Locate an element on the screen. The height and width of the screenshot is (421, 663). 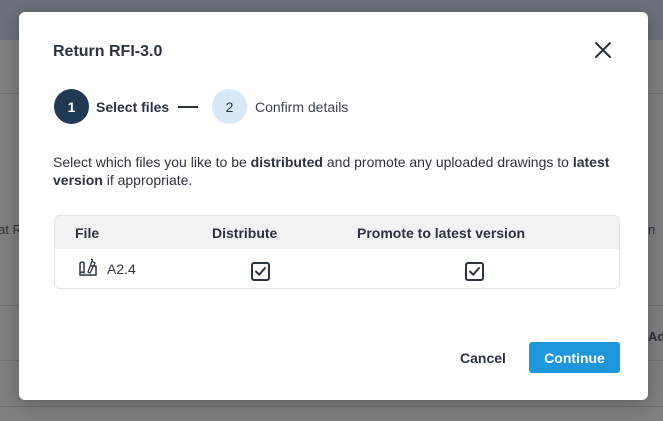
step-2-indicator: 2 is located at coordinates (229, 106).